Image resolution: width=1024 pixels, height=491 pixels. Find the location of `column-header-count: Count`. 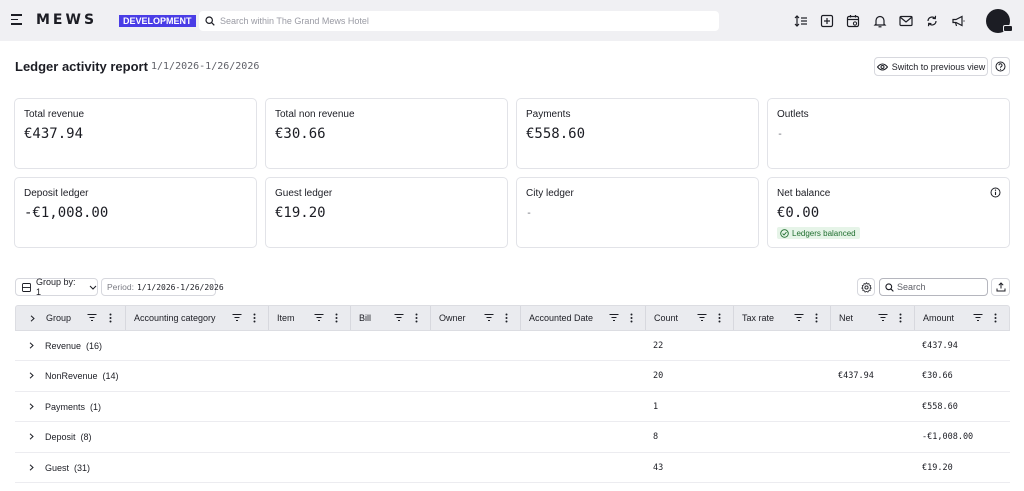

column-header-count: Count is located at coordinates (690, 318).